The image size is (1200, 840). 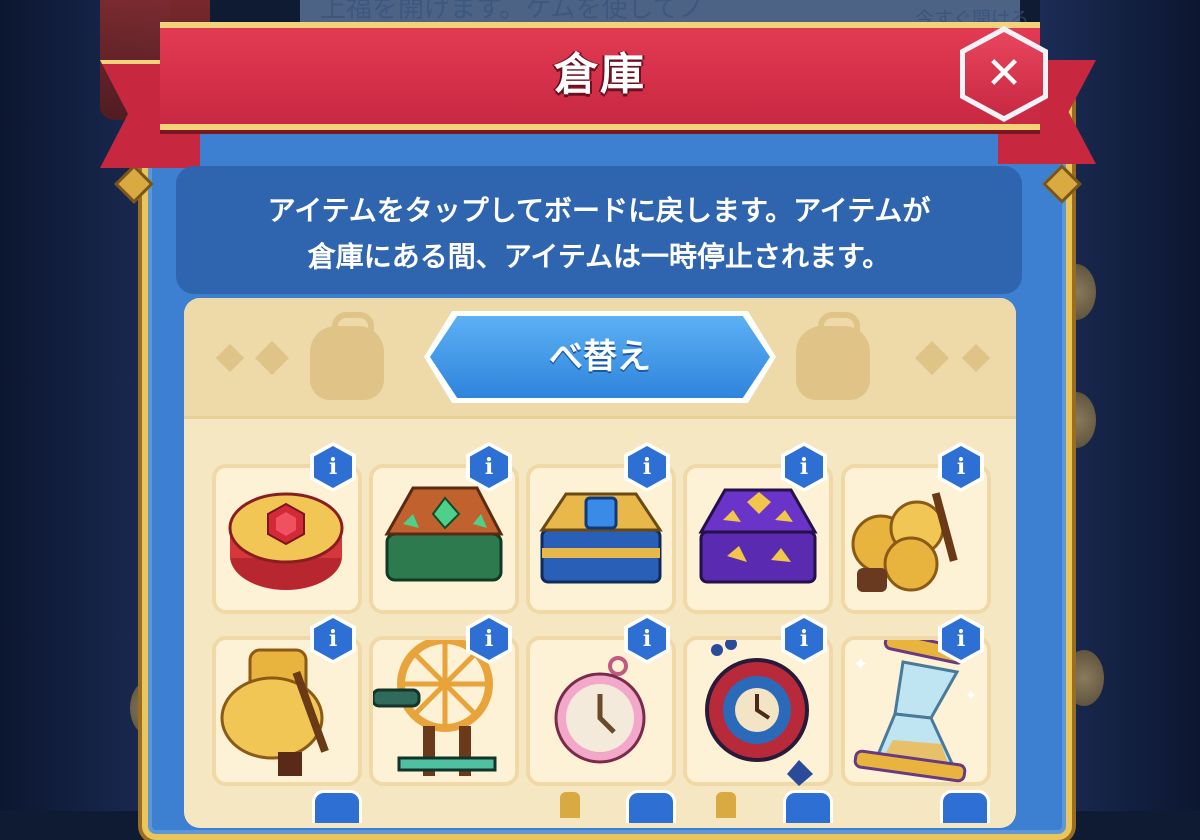 What do you see at coordinates (759, 712) in the screenshot?
I see `blue-red-clock-icon` at bounding box center [759, 712].